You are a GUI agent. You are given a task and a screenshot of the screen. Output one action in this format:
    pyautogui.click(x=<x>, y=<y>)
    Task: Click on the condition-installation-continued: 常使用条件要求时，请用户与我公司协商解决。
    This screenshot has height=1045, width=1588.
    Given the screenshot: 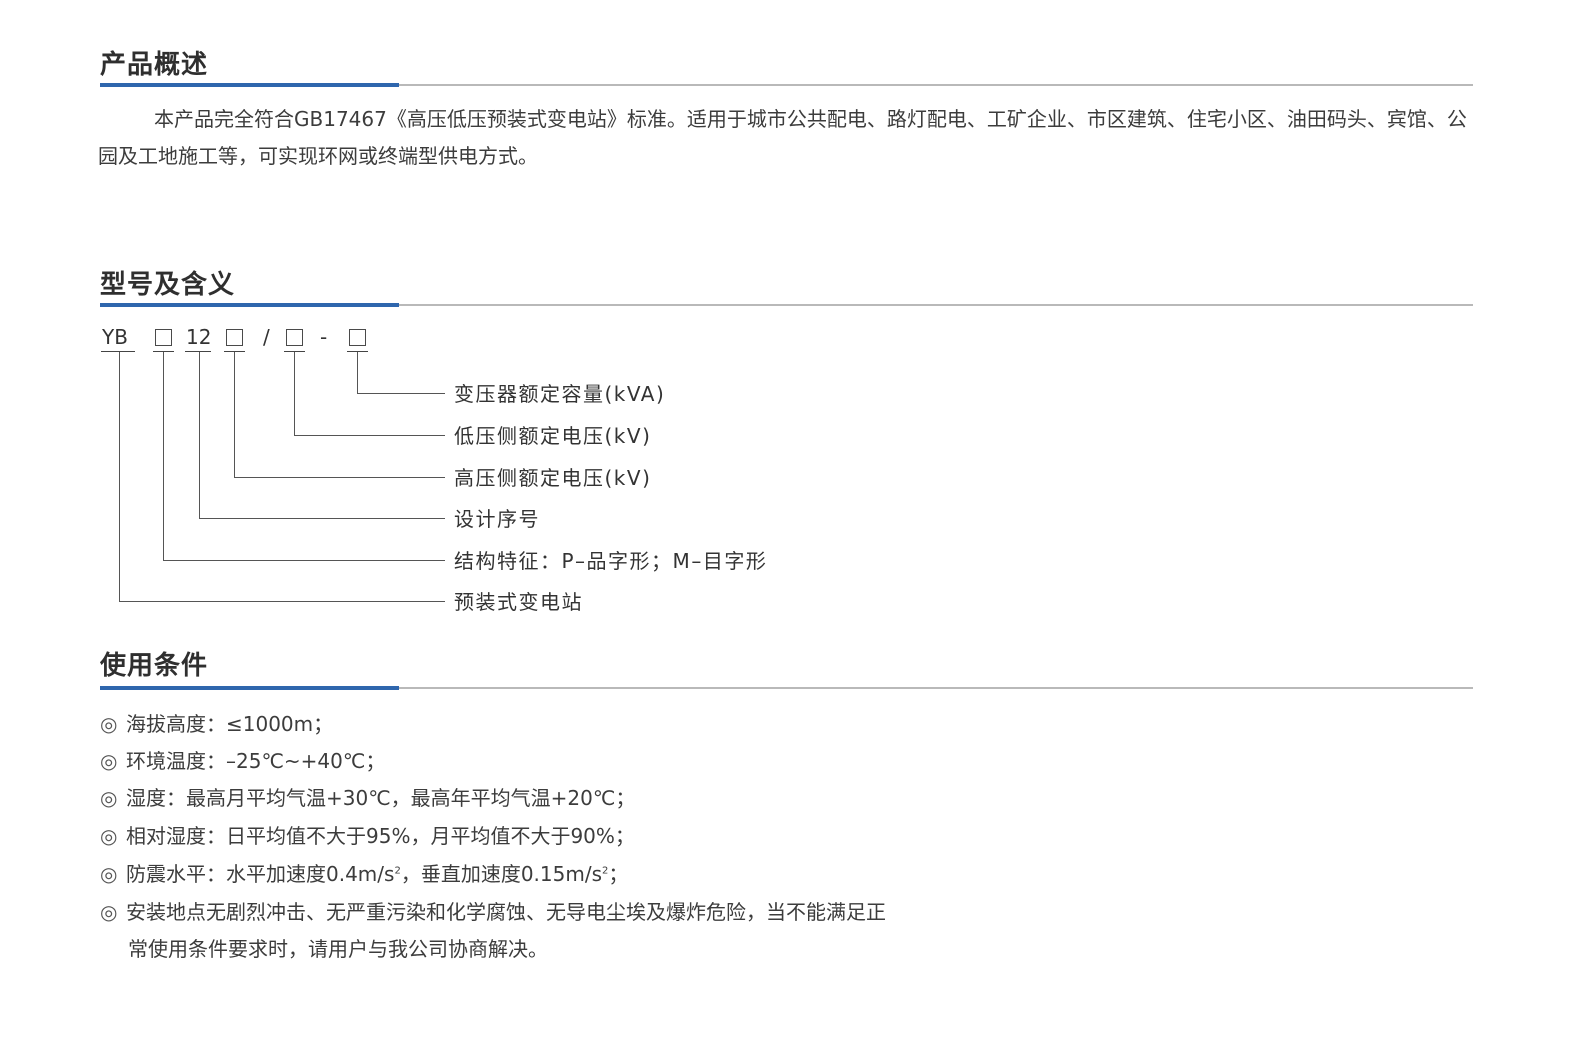 What is the action you would take?
    pyautogui.click(x=338, y=949)
    